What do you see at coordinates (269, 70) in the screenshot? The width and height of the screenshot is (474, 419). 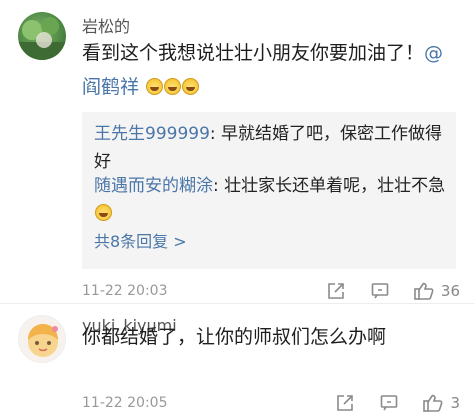 I see `comment-text: 看到这个我想说壮壮小朋友你要加油了！@阎鹤祥` at bounding box center [269, 70].